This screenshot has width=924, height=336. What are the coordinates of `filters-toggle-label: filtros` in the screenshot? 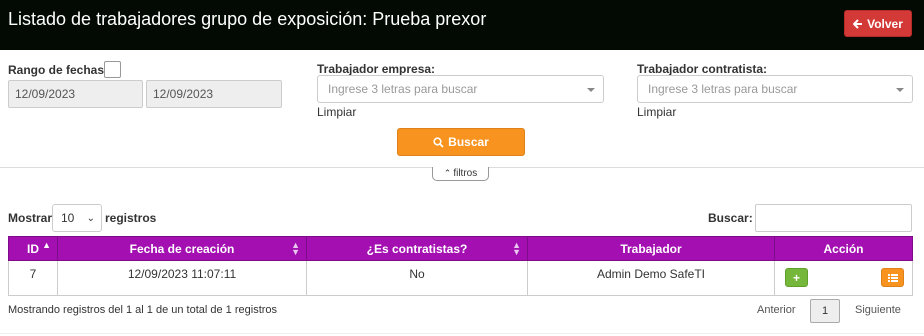 It's located at (465, 173).